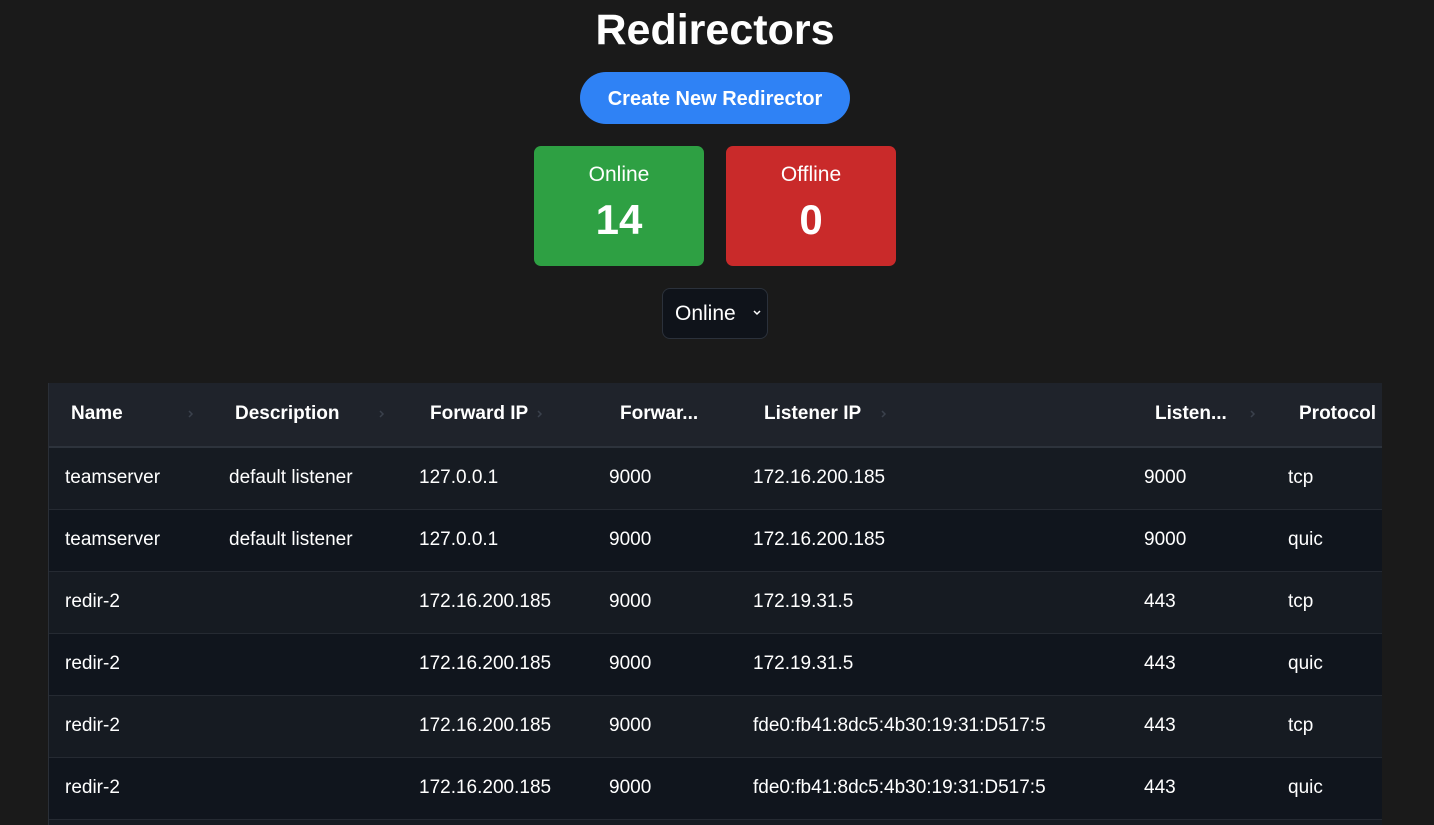  Describe the element at coordinates (287, 414) in the screenshot. I see `column-header-label: Description` at that location.